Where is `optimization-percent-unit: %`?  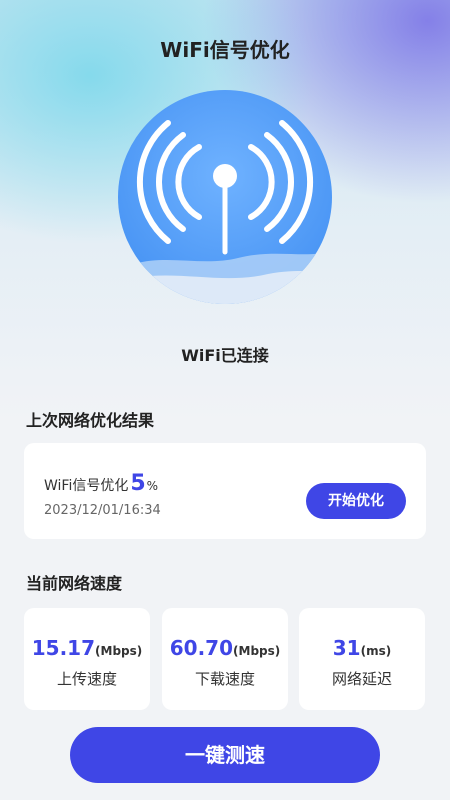 optimization-percent-unit: % is located at coordinates (152, 486).